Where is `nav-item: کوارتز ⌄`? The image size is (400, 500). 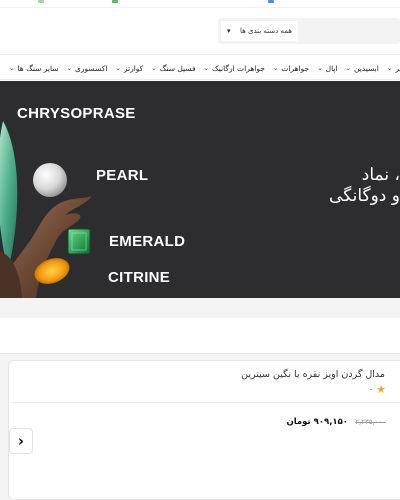 nav-item: کوارتز ⌄ is located at coordinates (129, 68).